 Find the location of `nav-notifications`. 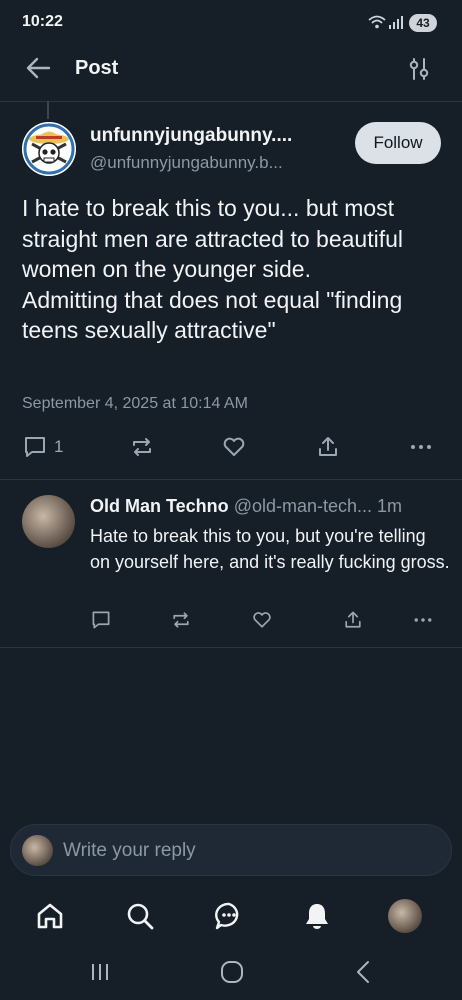

nav-notifications is located at coordinates (317, 916).